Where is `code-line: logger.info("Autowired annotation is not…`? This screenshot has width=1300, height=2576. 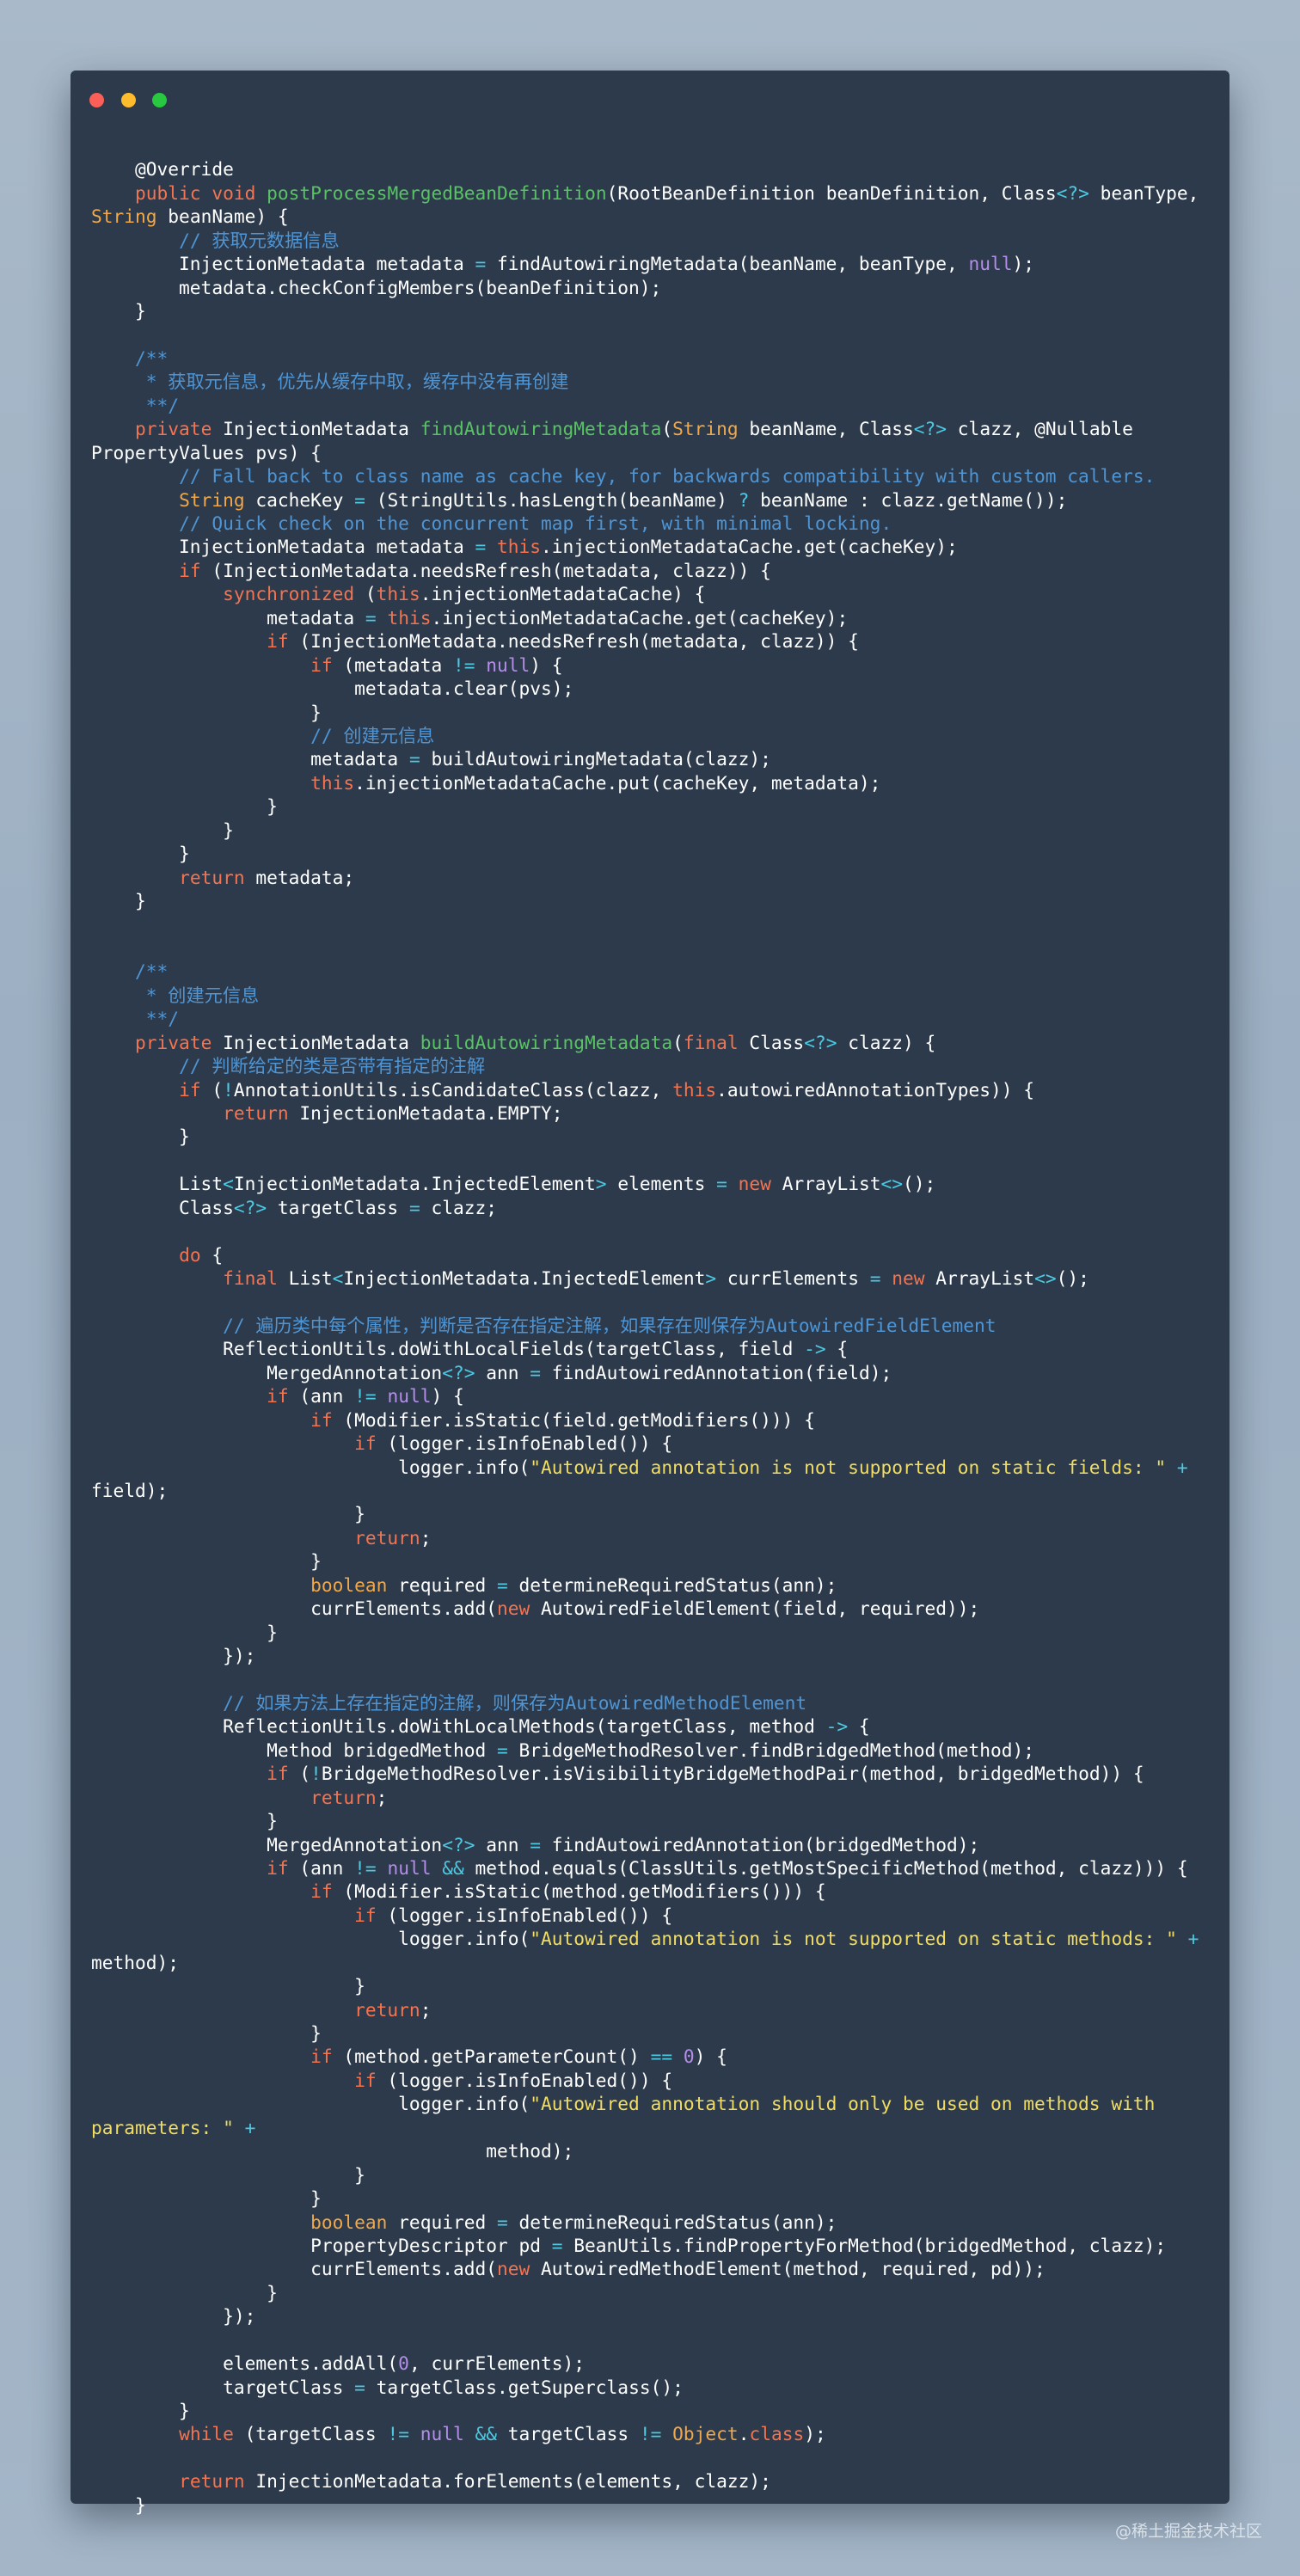
code-line: logger.info("Autowired annotation is not… is located at coordinates (651, 1467).